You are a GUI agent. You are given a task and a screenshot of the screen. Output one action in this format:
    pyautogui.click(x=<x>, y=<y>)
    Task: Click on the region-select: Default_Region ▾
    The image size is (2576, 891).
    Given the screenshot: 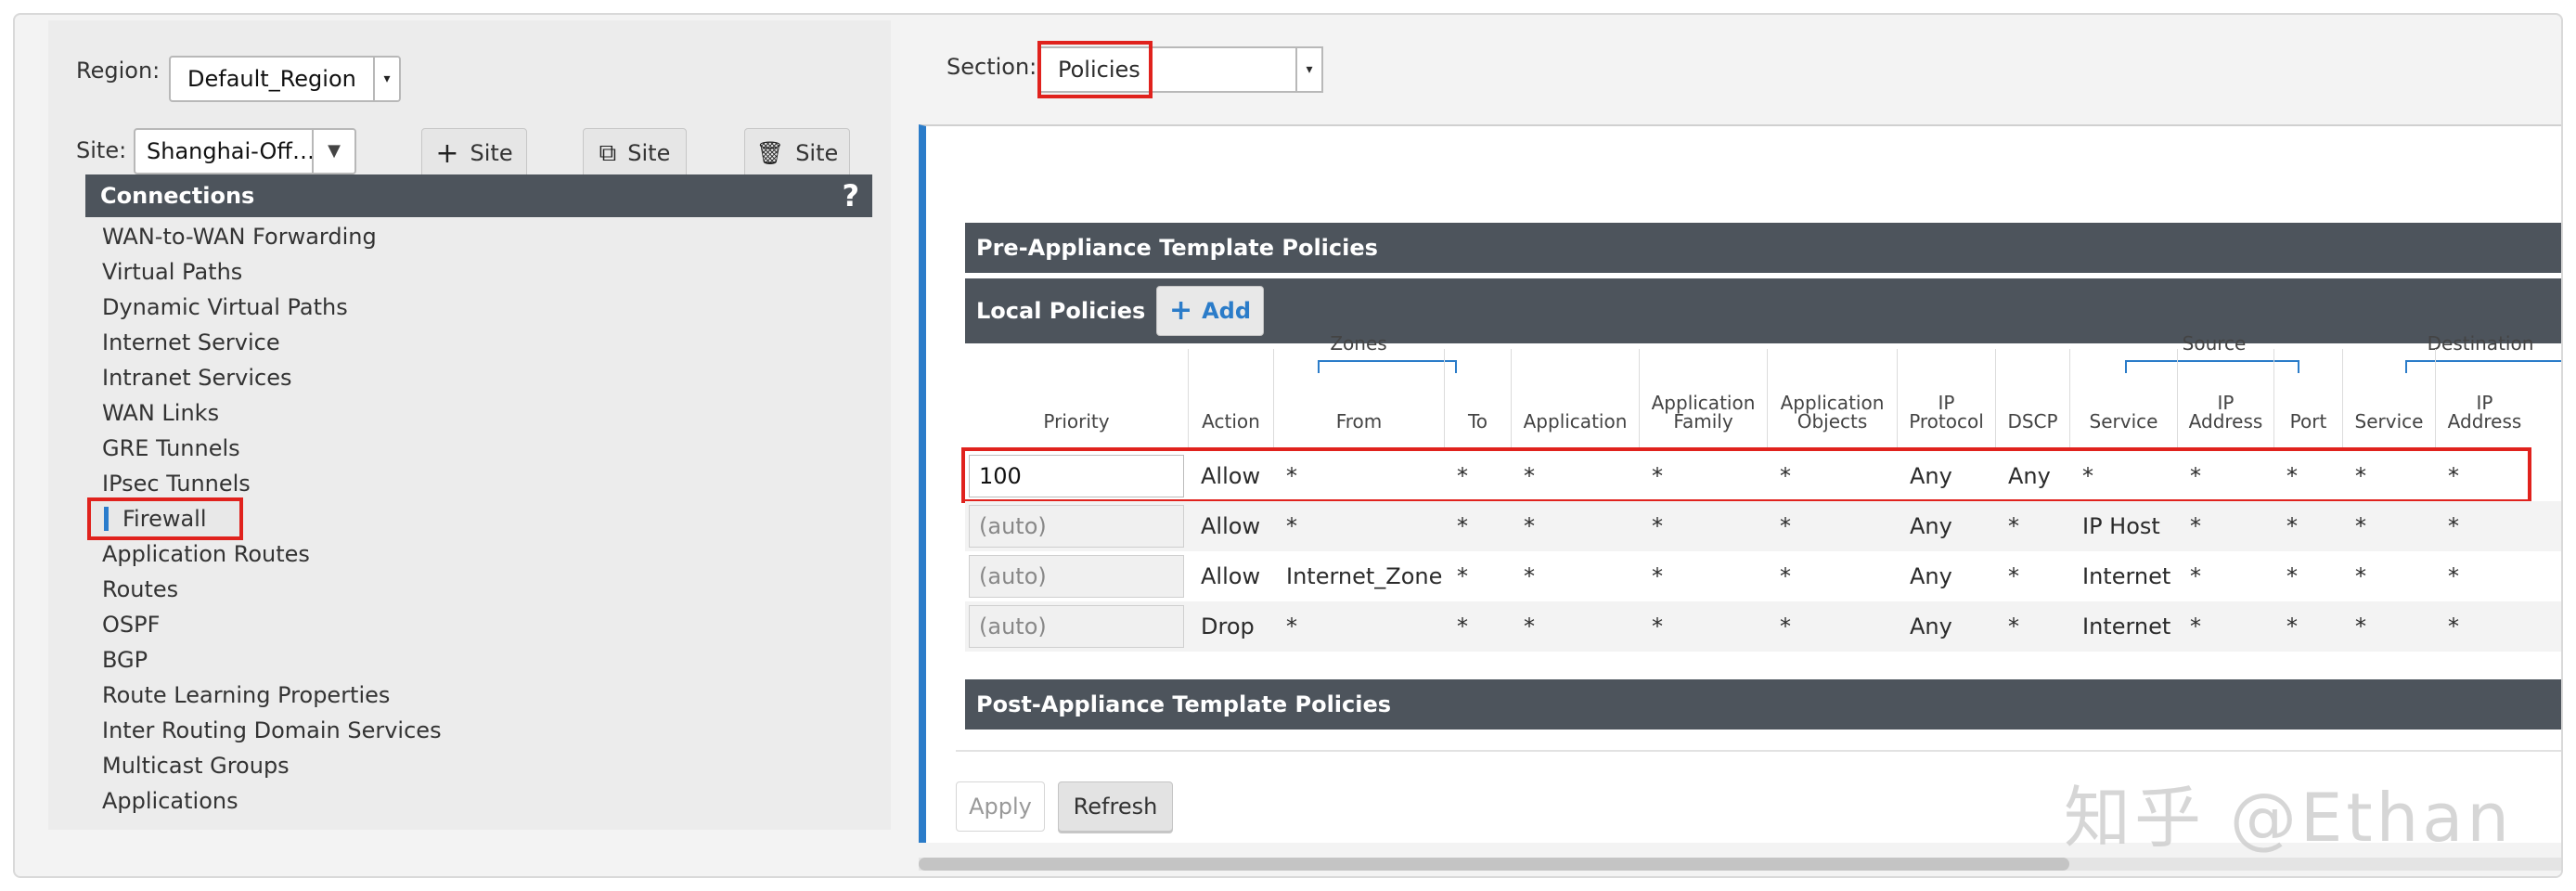 What is the action you would take?
    pyautogui.click(x=285, y=79)
    